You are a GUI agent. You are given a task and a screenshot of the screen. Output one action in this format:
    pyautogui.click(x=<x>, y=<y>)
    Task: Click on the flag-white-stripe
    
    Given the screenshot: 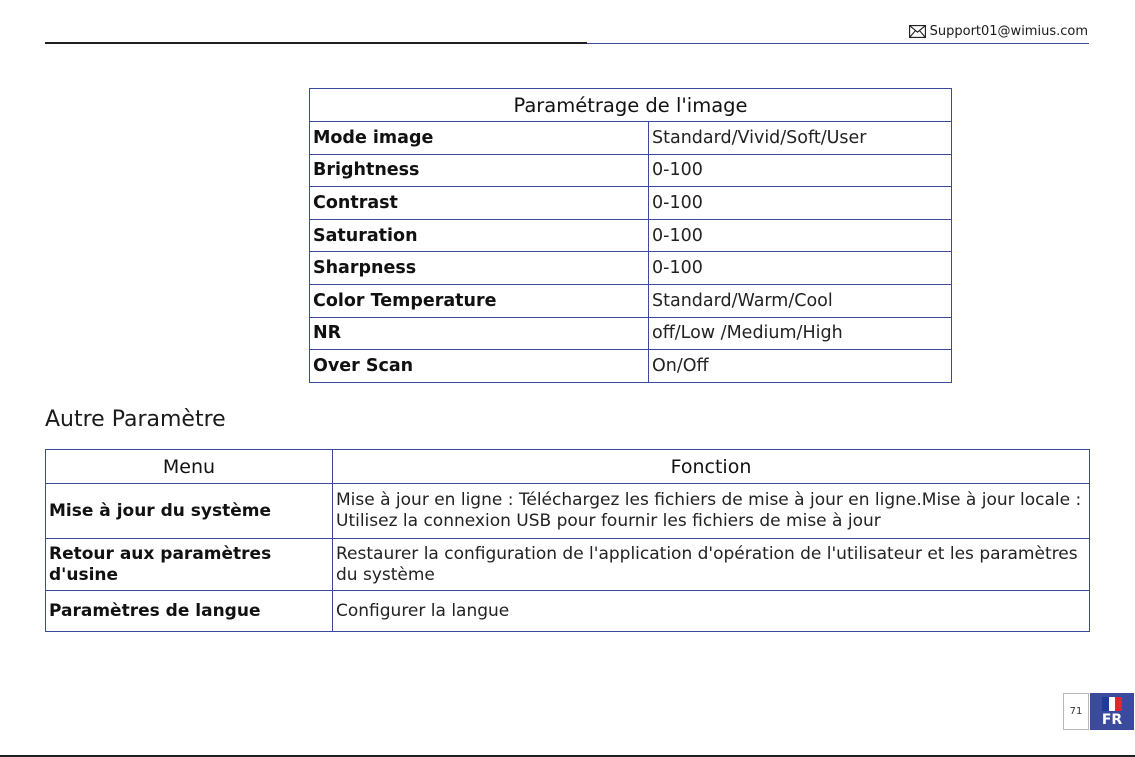 What is the action you would take?
    pyautogui.click(x=1112, y=704)
    